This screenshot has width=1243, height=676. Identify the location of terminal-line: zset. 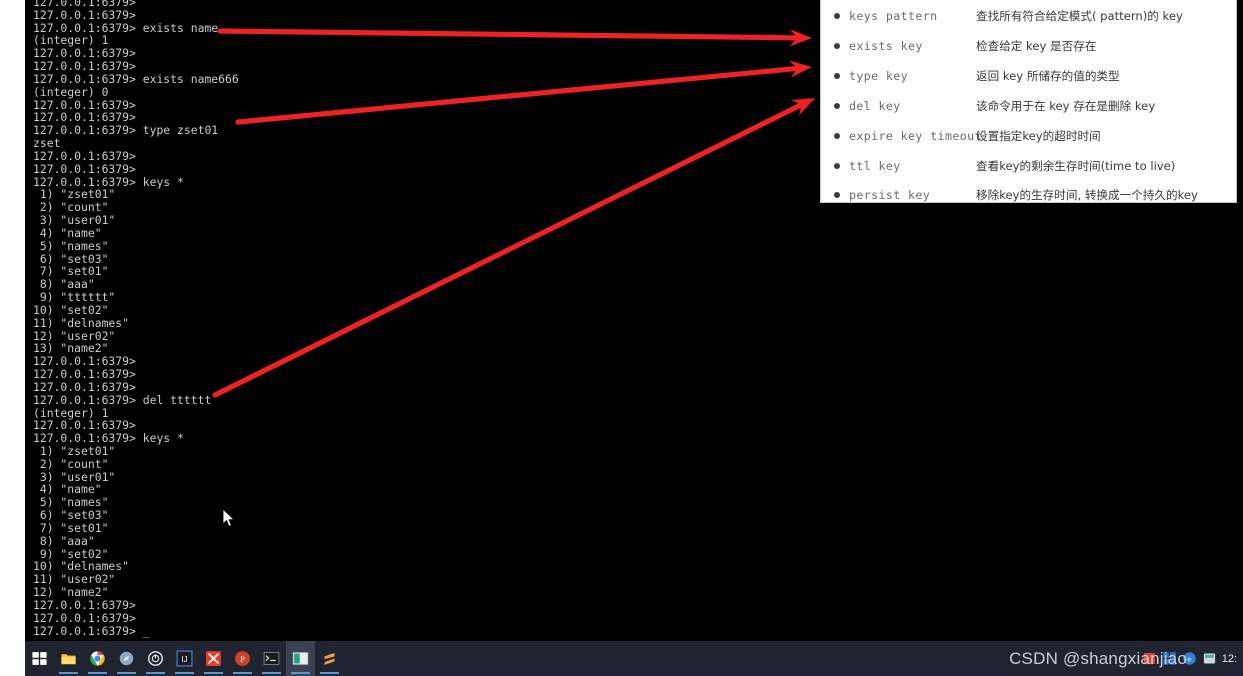
(47, 143).